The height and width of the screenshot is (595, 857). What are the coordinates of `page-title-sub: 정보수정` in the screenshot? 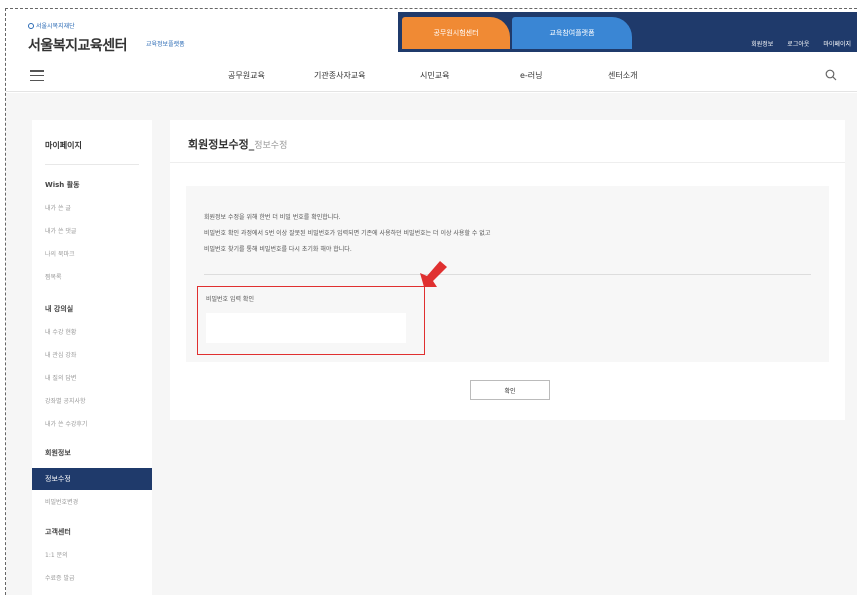 It's located at (271, 146).